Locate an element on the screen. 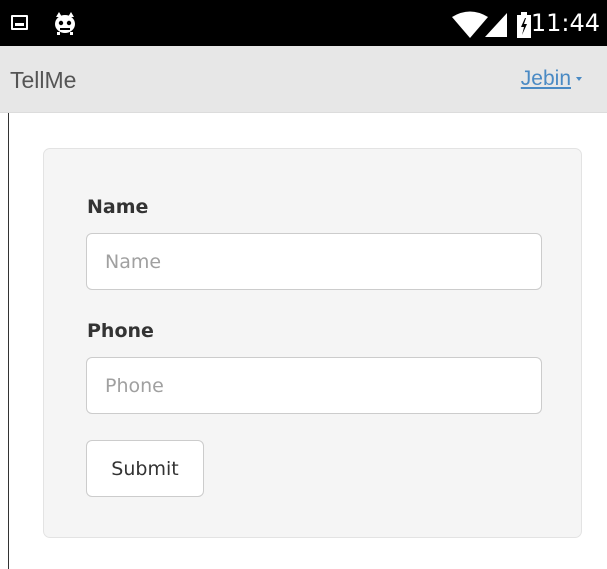 The width and height of the screenshot is (607, 569). battery-icon is located at coordinates (524, 25).